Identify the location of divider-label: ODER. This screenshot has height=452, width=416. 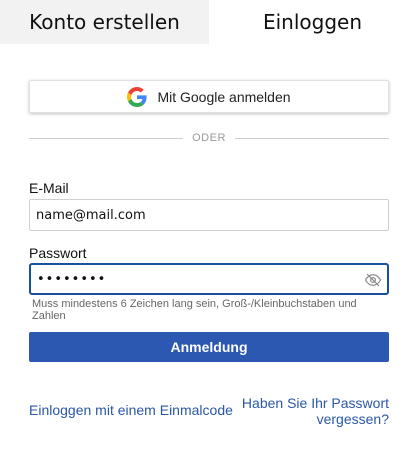
(209, 138).